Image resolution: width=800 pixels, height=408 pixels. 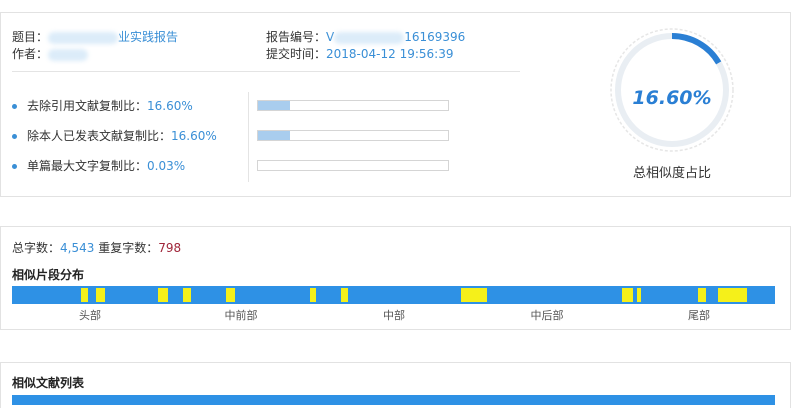 I want to click on repeat-words-label: 重复字数：, so click(x=128, y=248).